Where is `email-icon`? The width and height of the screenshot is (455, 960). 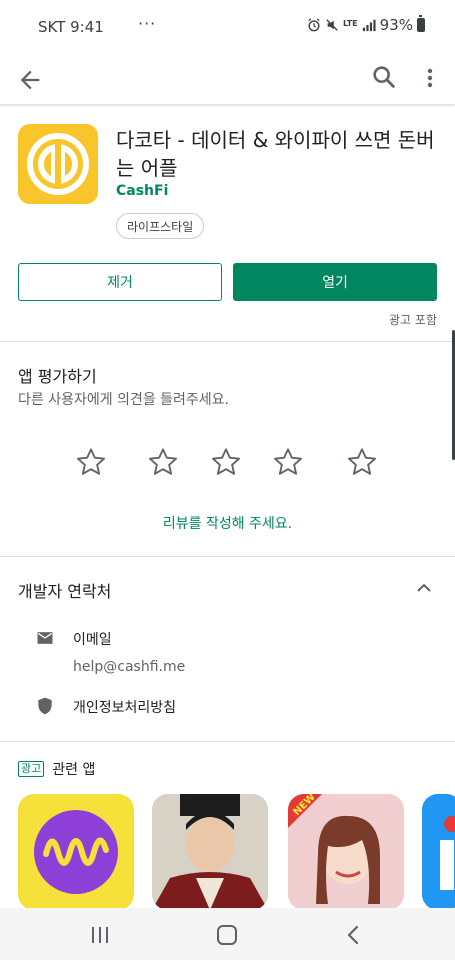 email-icon is located at coordinates (45, 638).